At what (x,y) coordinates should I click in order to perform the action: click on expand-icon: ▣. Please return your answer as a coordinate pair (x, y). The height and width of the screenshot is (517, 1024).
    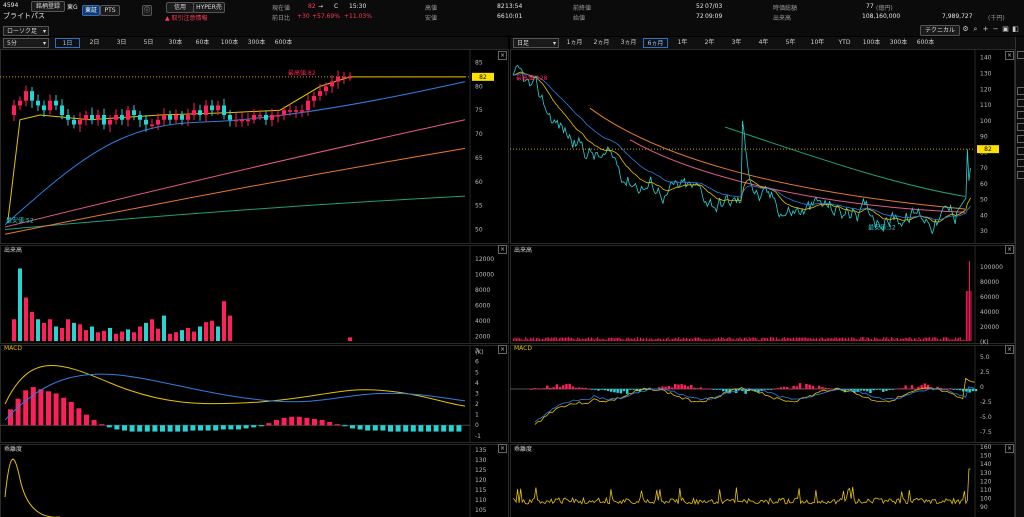
    Looking at the image, I should click on (1005, 29).